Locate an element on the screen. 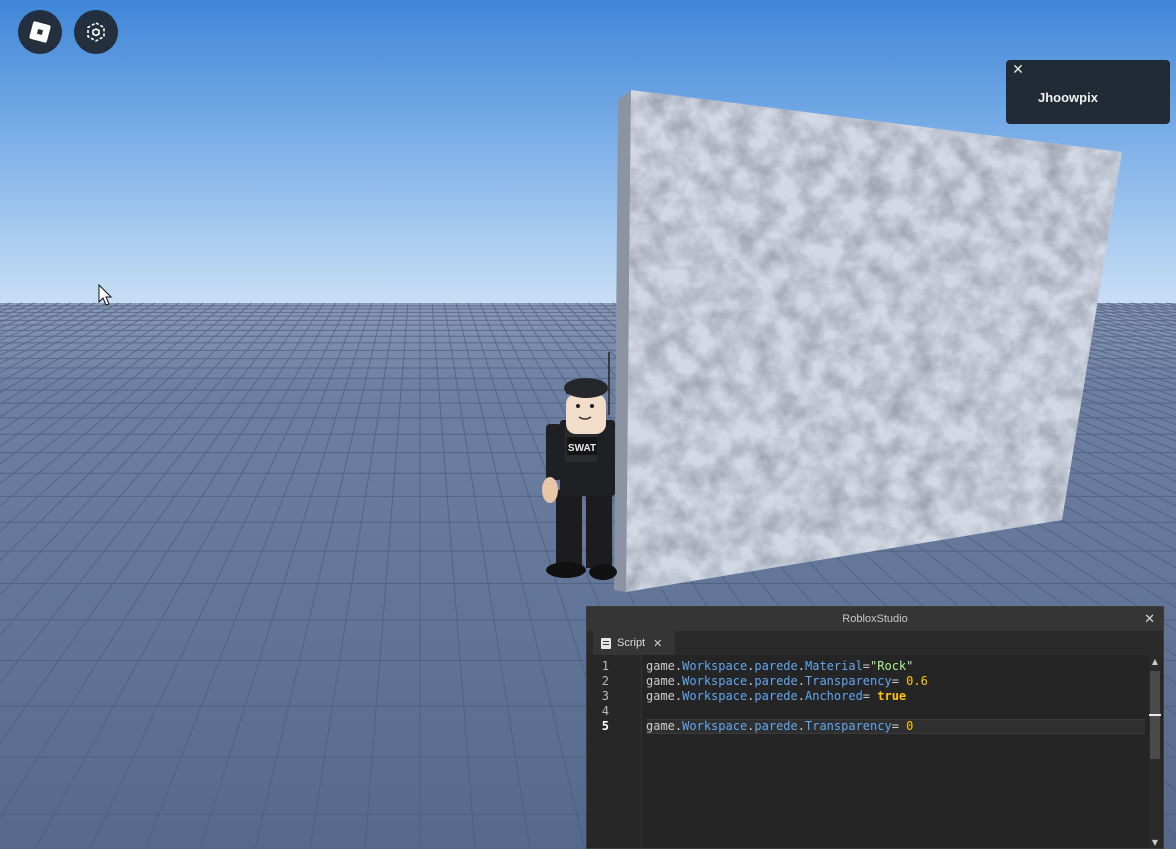  selection-mode-button is located at coordinates (96, 32).